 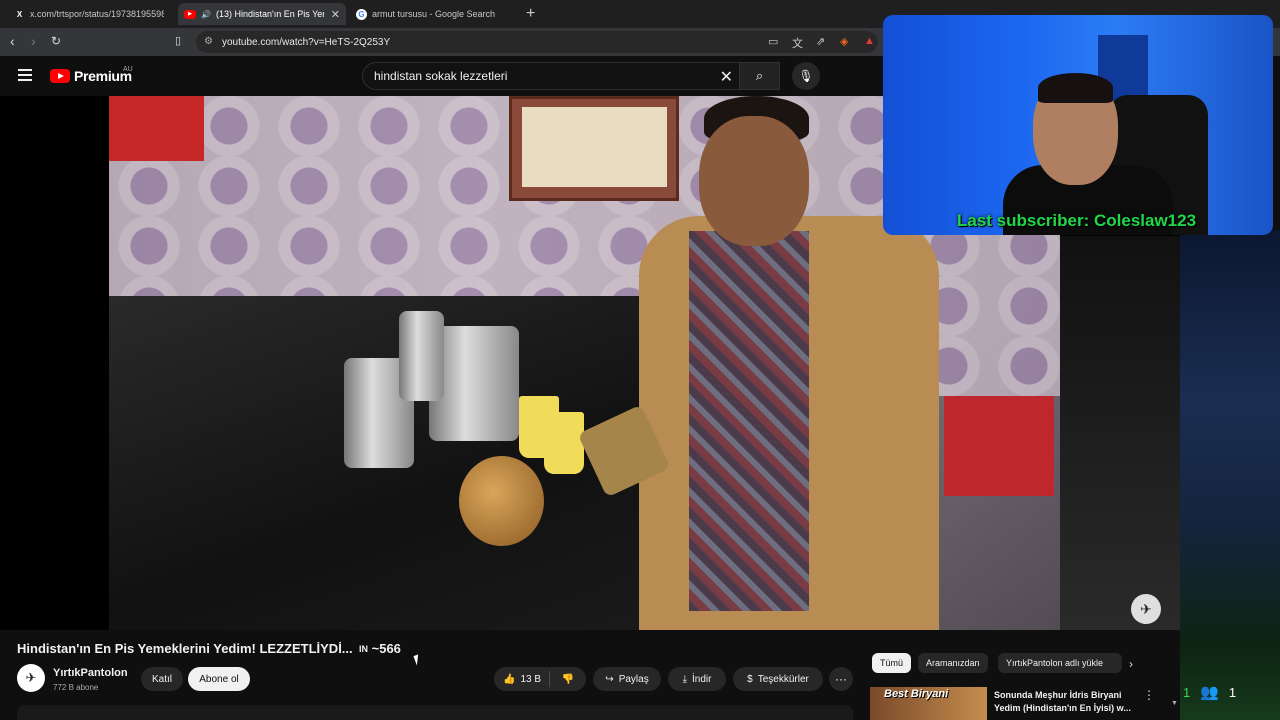 I want to click on tab-youtube-video: ▶ 🔊 (13) Hindistan'ın En Pis Yeme ✕, so click(x=262, y=14).